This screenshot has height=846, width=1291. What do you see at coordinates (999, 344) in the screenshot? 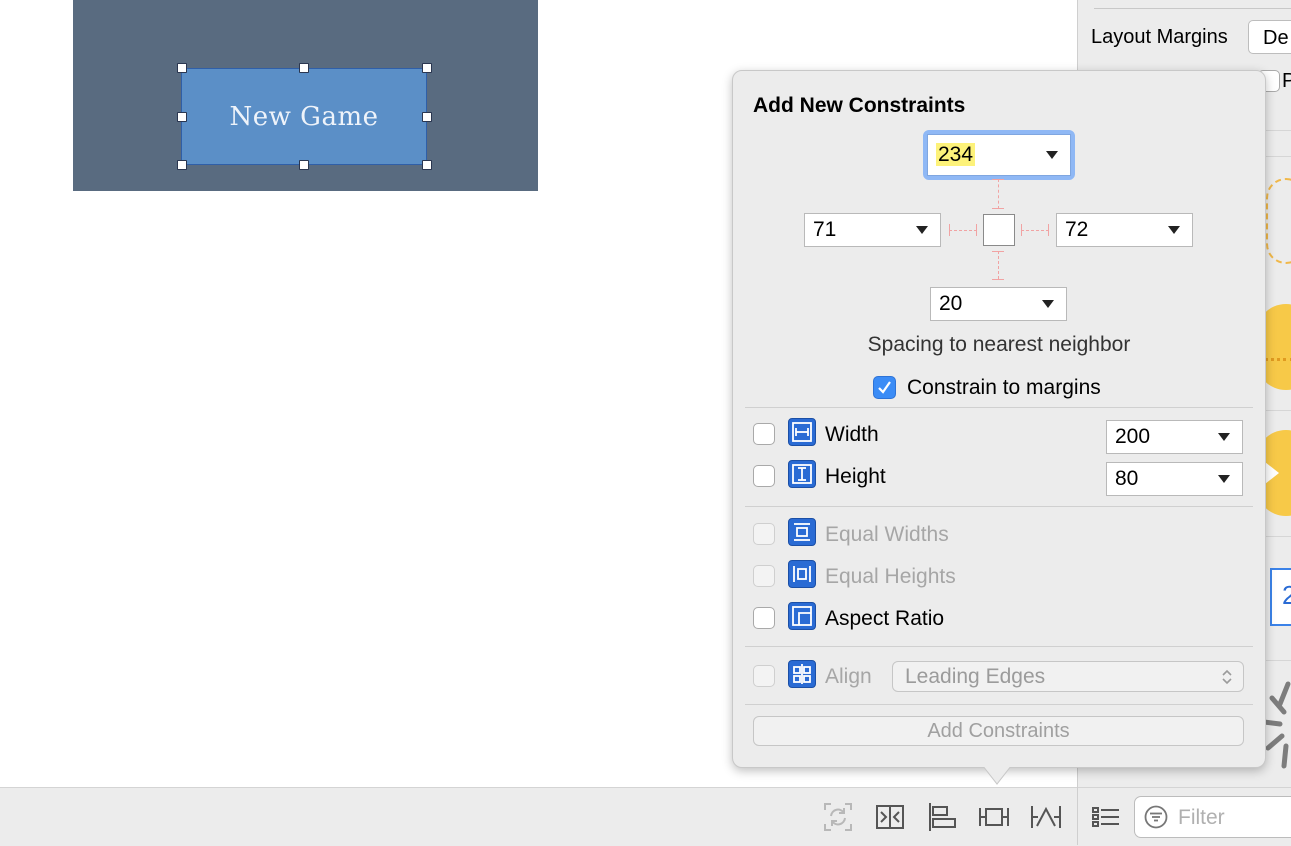
I see `spacing-caption: Spacing to nearest neighbor` at bounding box center [999, 344].